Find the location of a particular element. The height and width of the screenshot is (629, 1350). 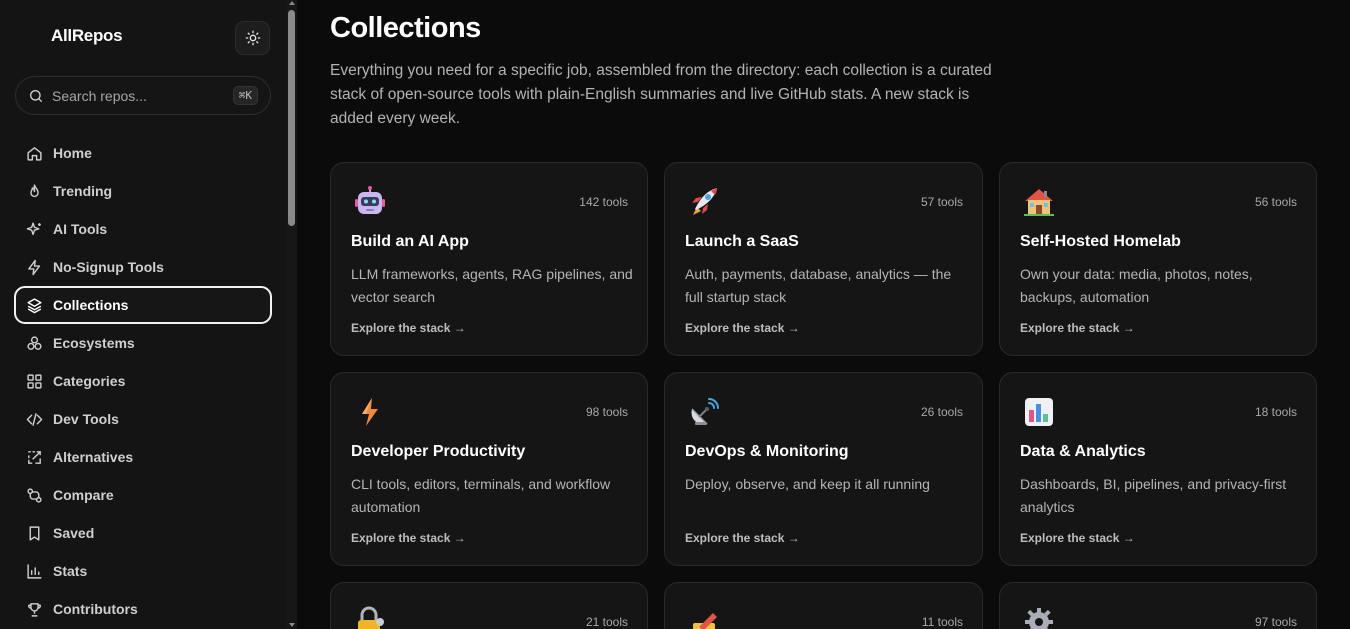

card-title: Self-Hosted Homelab is located at coordinates (1100, 241).